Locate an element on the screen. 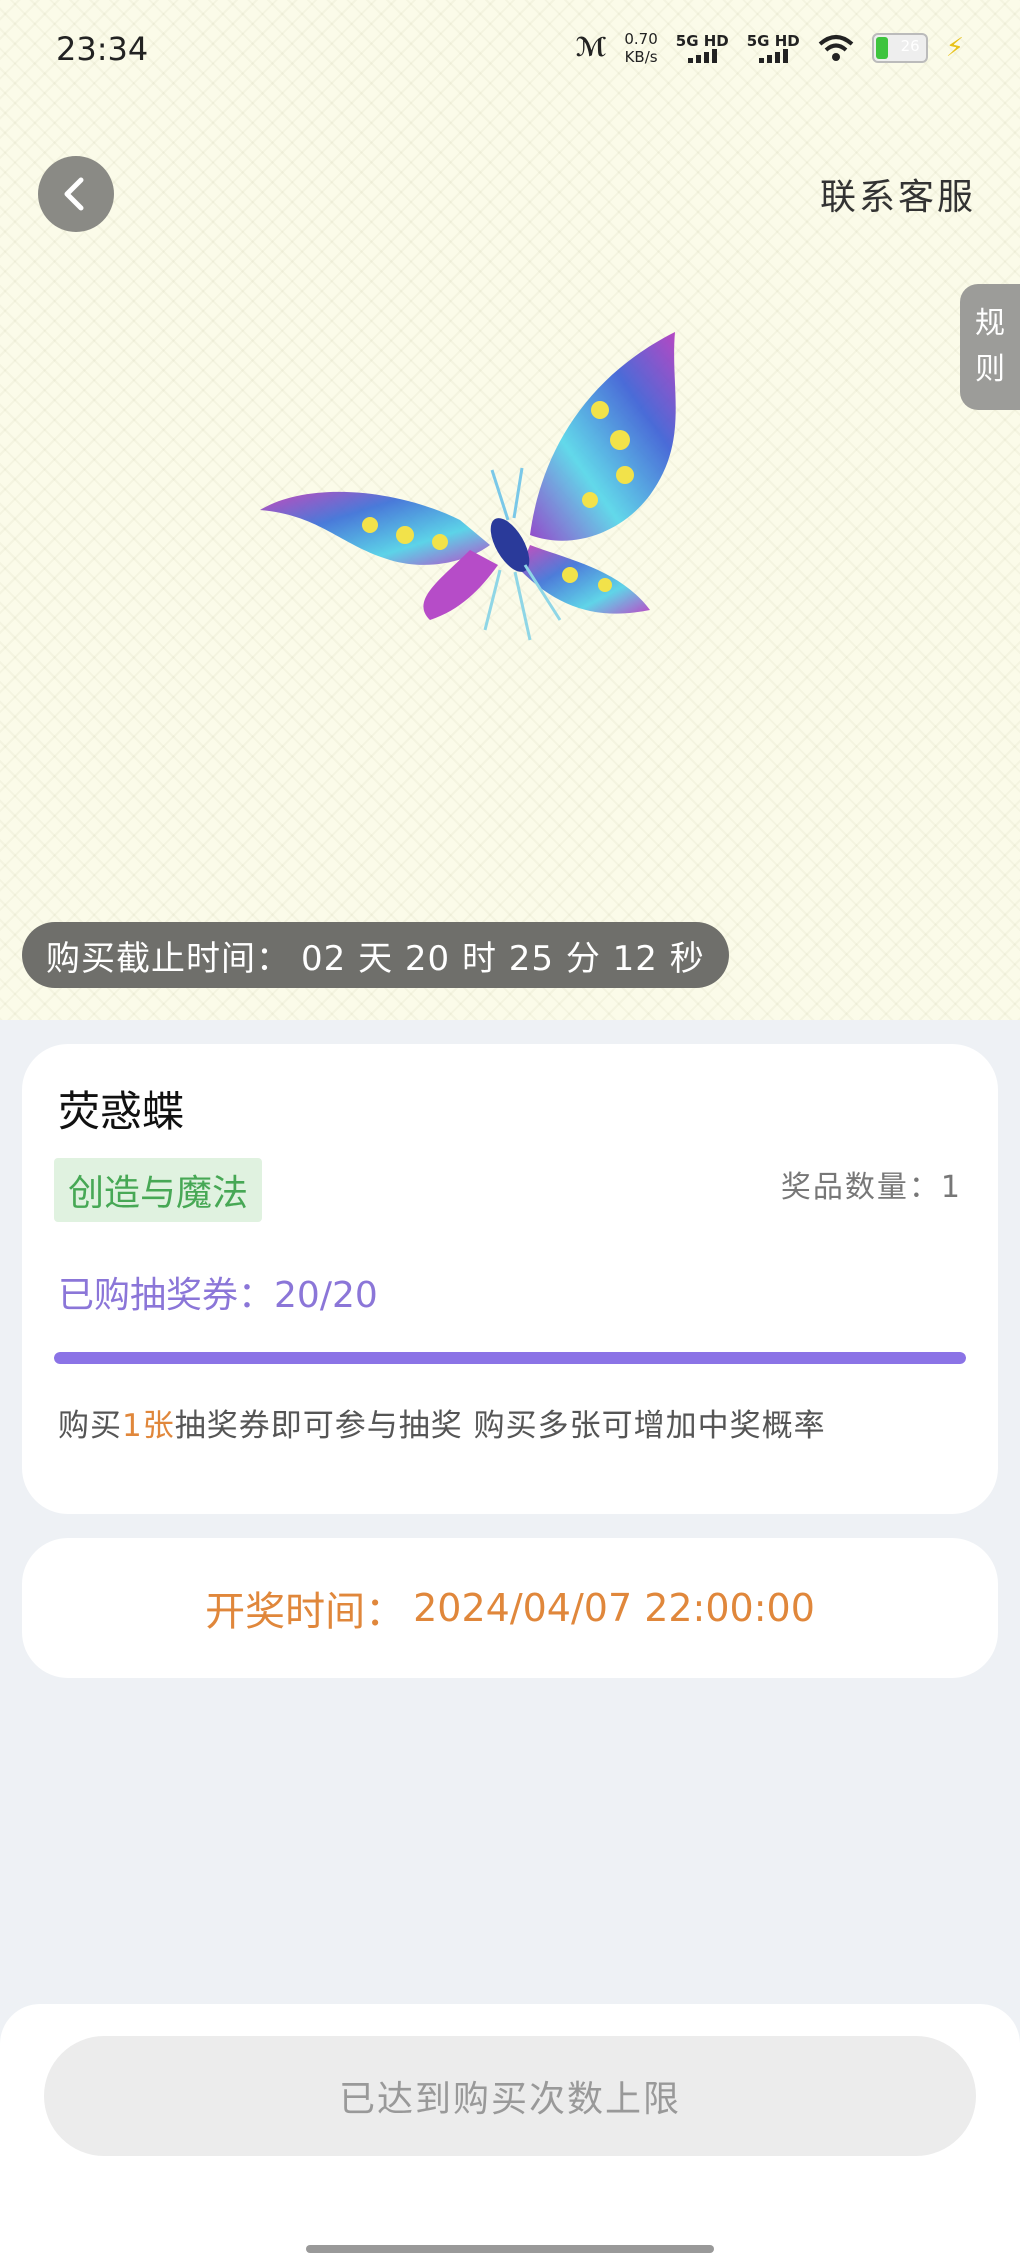  tickets-progress-fill is located at coordinates (510, 1358).